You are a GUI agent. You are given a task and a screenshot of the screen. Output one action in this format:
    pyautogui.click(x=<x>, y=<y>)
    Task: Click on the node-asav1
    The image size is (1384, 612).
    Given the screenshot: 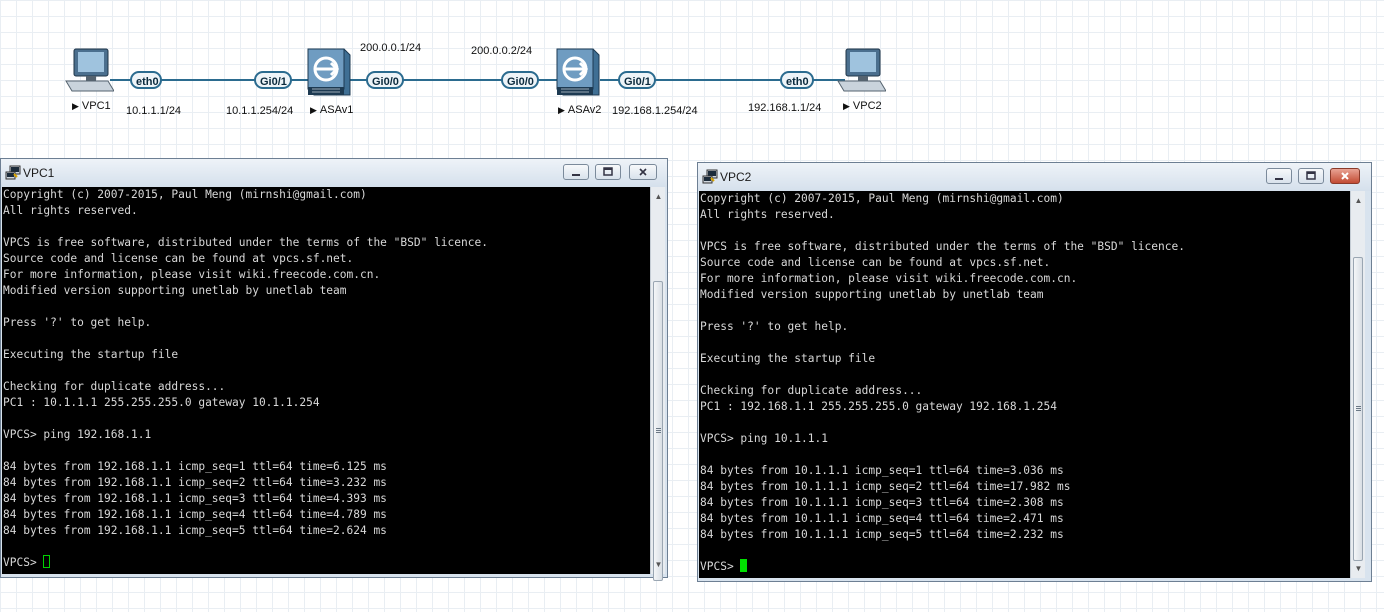 What is the action you would take?
    pyautogui.click(x=328, y=71)
    